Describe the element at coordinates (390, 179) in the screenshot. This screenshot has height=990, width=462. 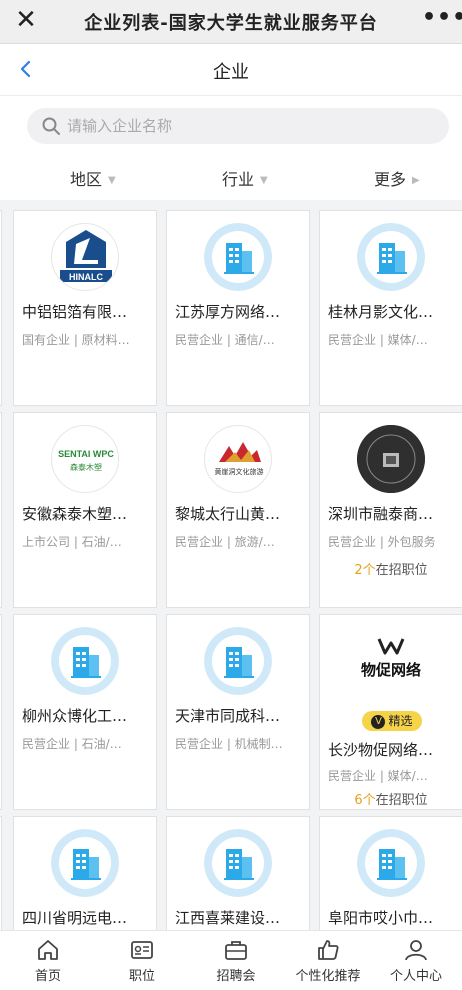
I see `filter-more-label: 更多` at that location.